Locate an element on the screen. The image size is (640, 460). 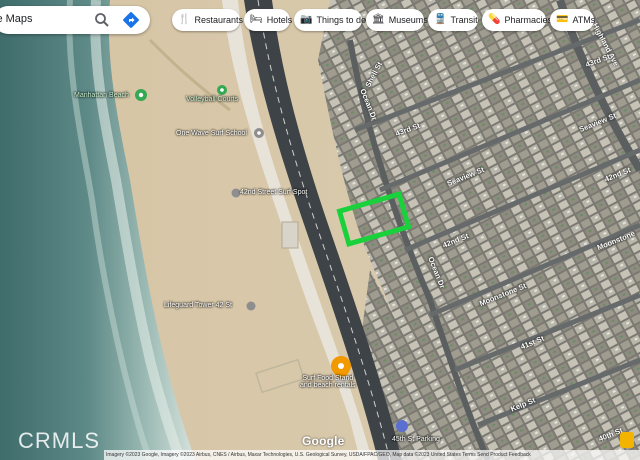
chip-museums: 🏛 Museums is located at coordinates (397, 20).